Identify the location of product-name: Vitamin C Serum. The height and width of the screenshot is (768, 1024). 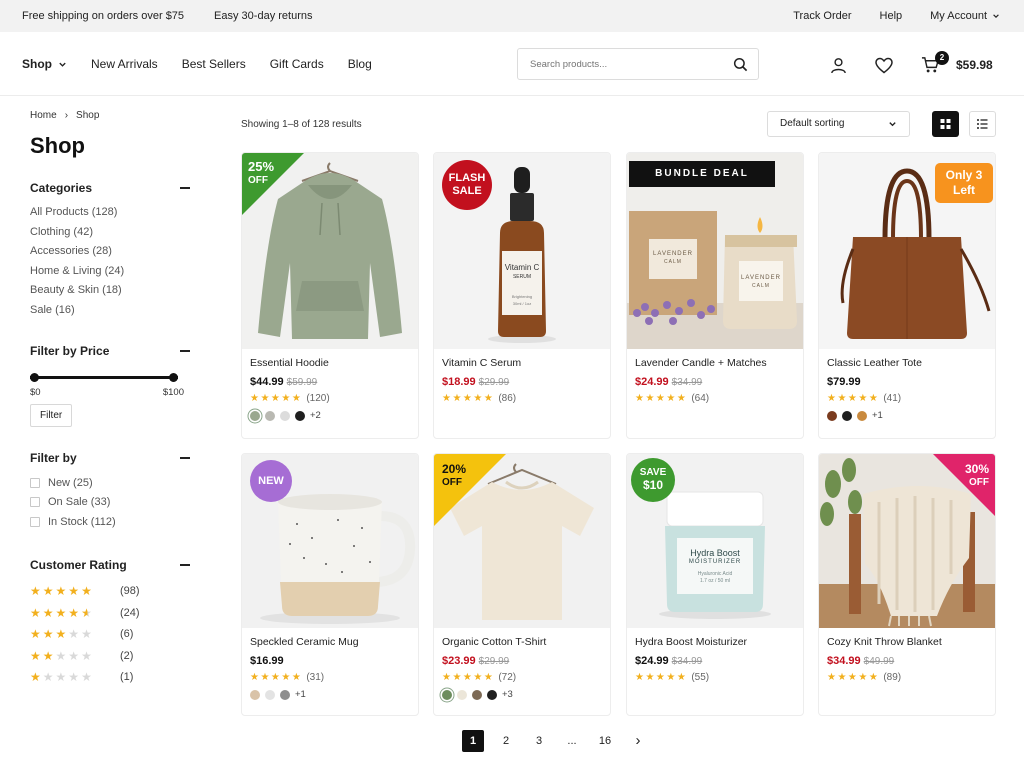
(522, 363).